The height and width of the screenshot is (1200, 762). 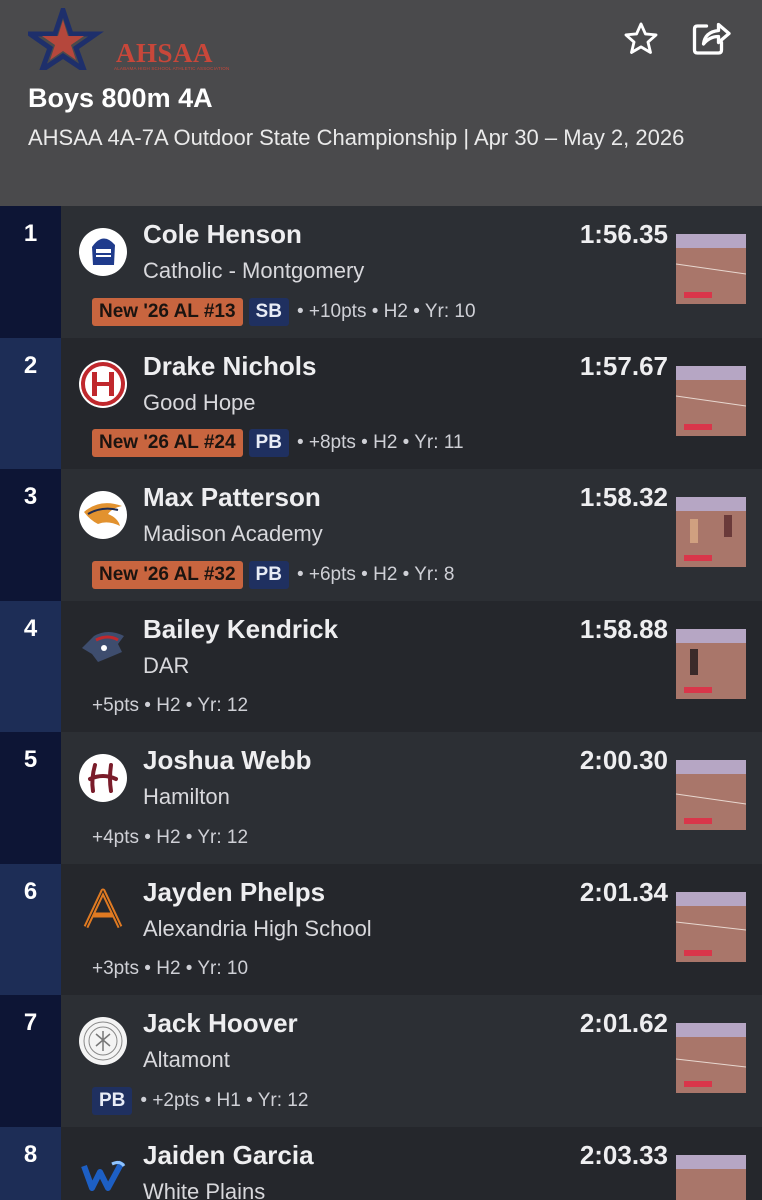 I want to click on result-details: +5pts • H2 • Yr: 12, so click(x=170, y=706).